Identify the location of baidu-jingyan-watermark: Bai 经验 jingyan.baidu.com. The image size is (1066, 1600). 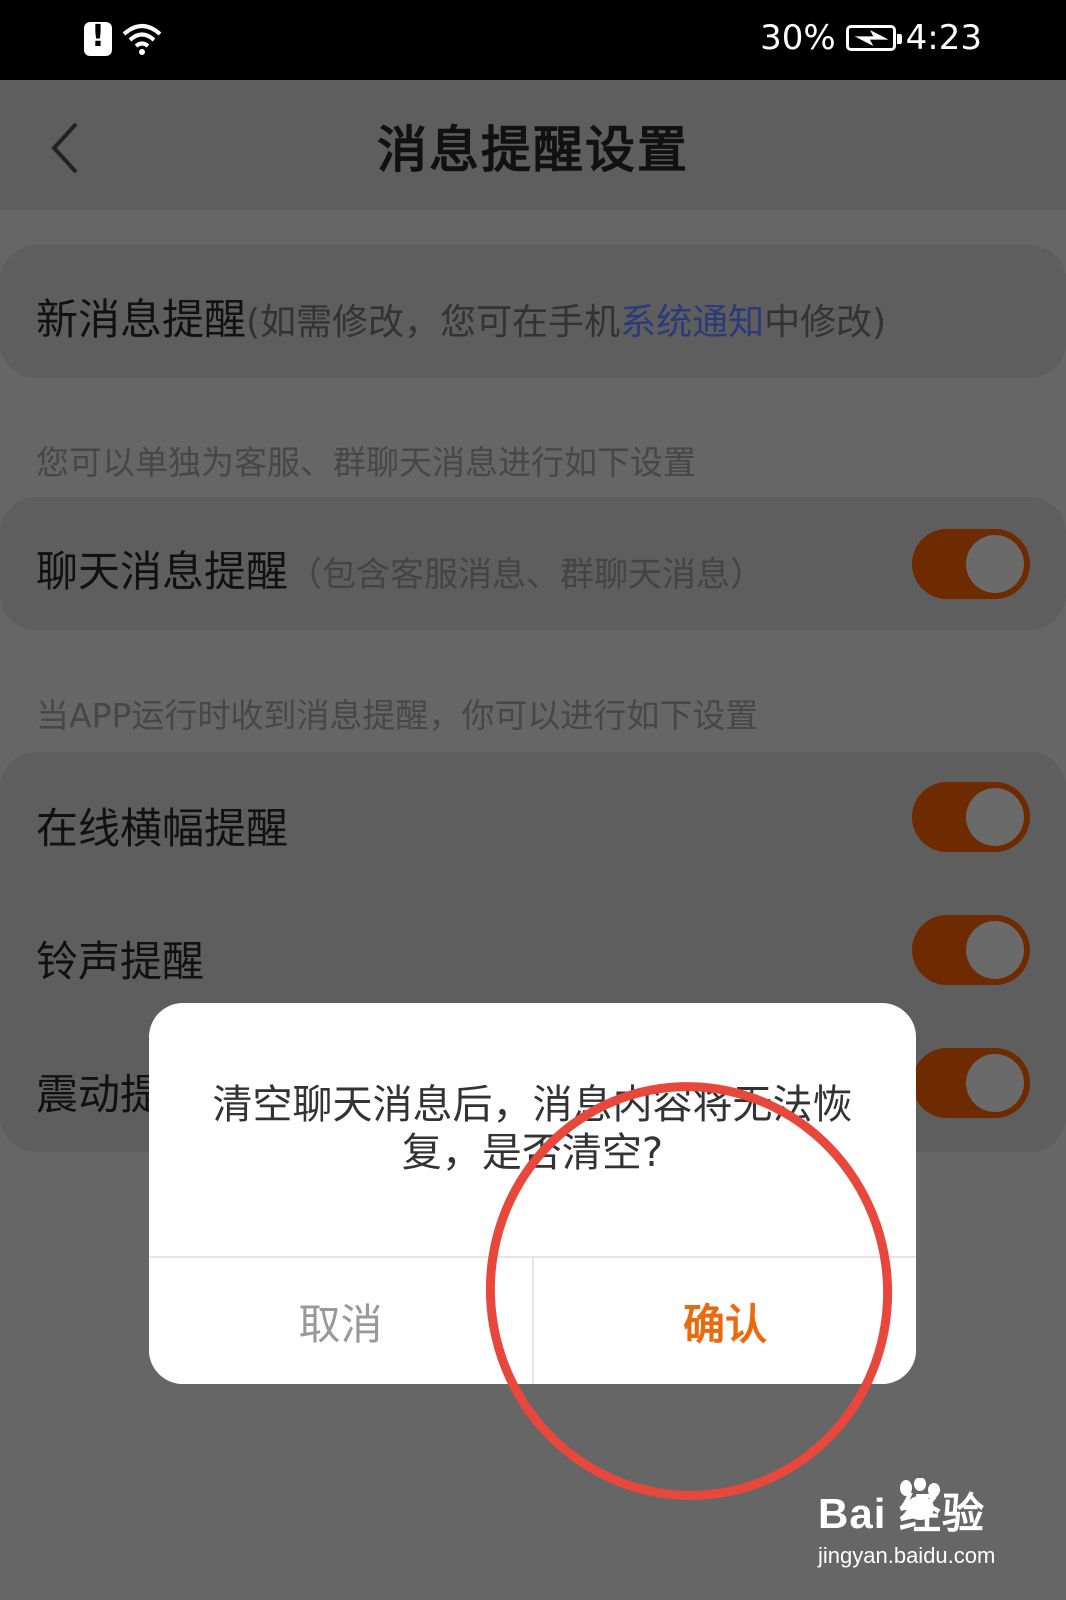
(907, 1523).